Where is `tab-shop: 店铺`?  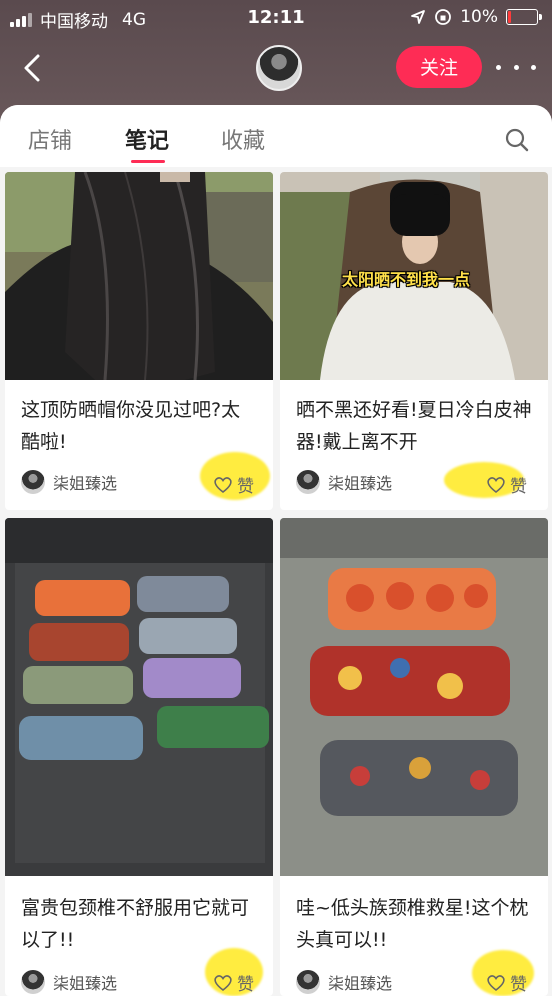
tab-shop: 店铺 is located at coordinates (50, 139).